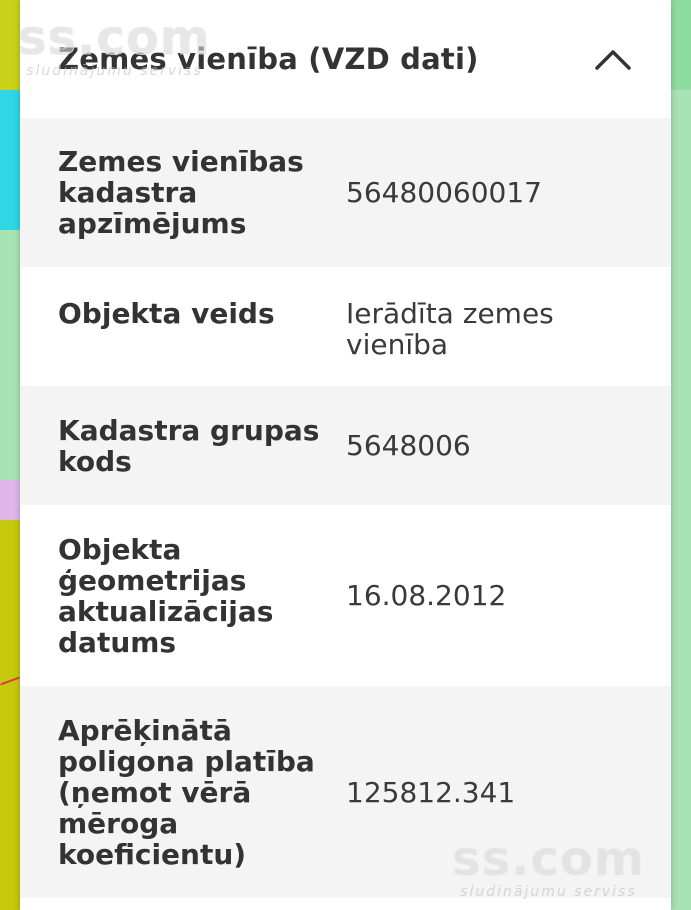  I want to click on collapse-button, so click(613, 59).